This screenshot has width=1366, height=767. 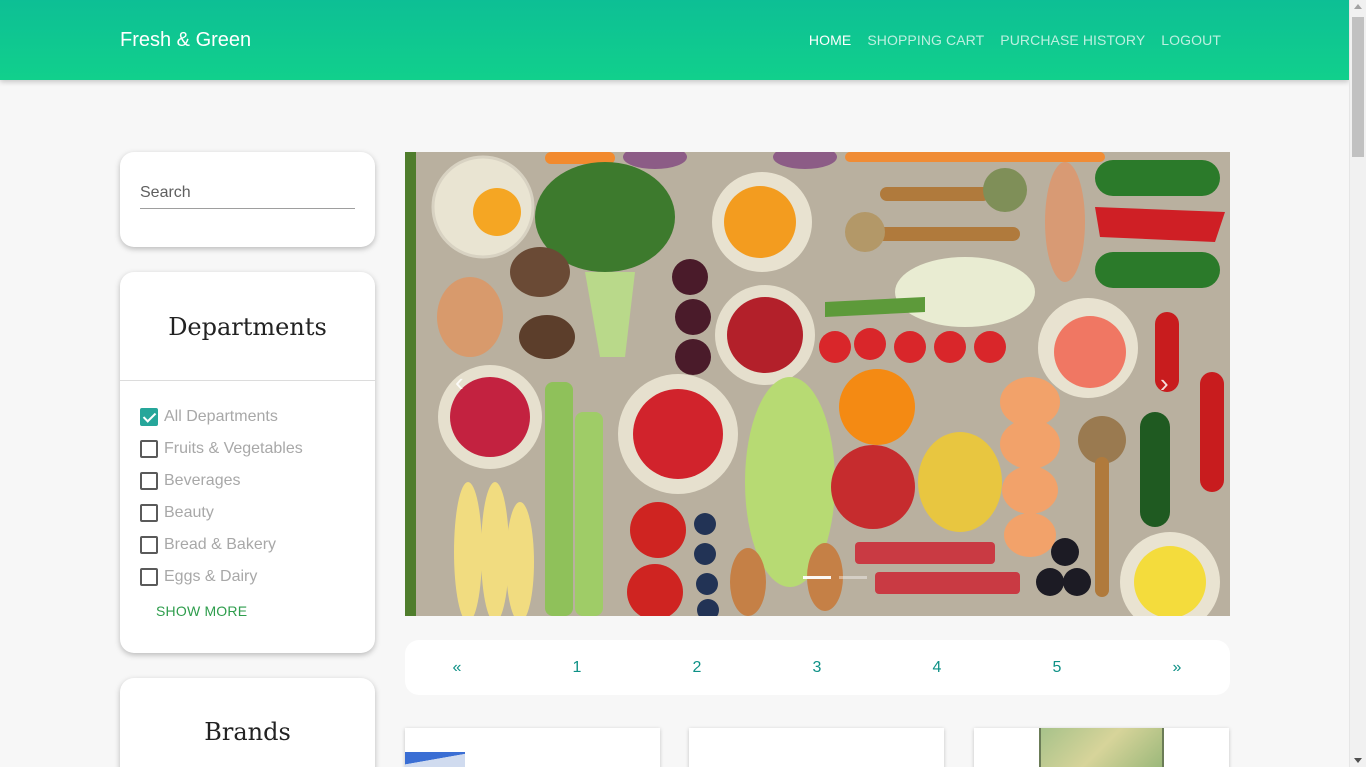 I want to click on scroll-down-arrow-icon, so click(x=1358, y=760).